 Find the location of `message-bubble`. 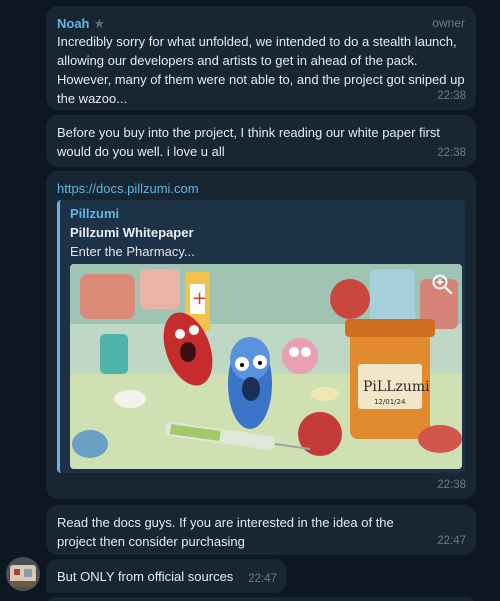

message-bubble is located at coordinates (261, 599).